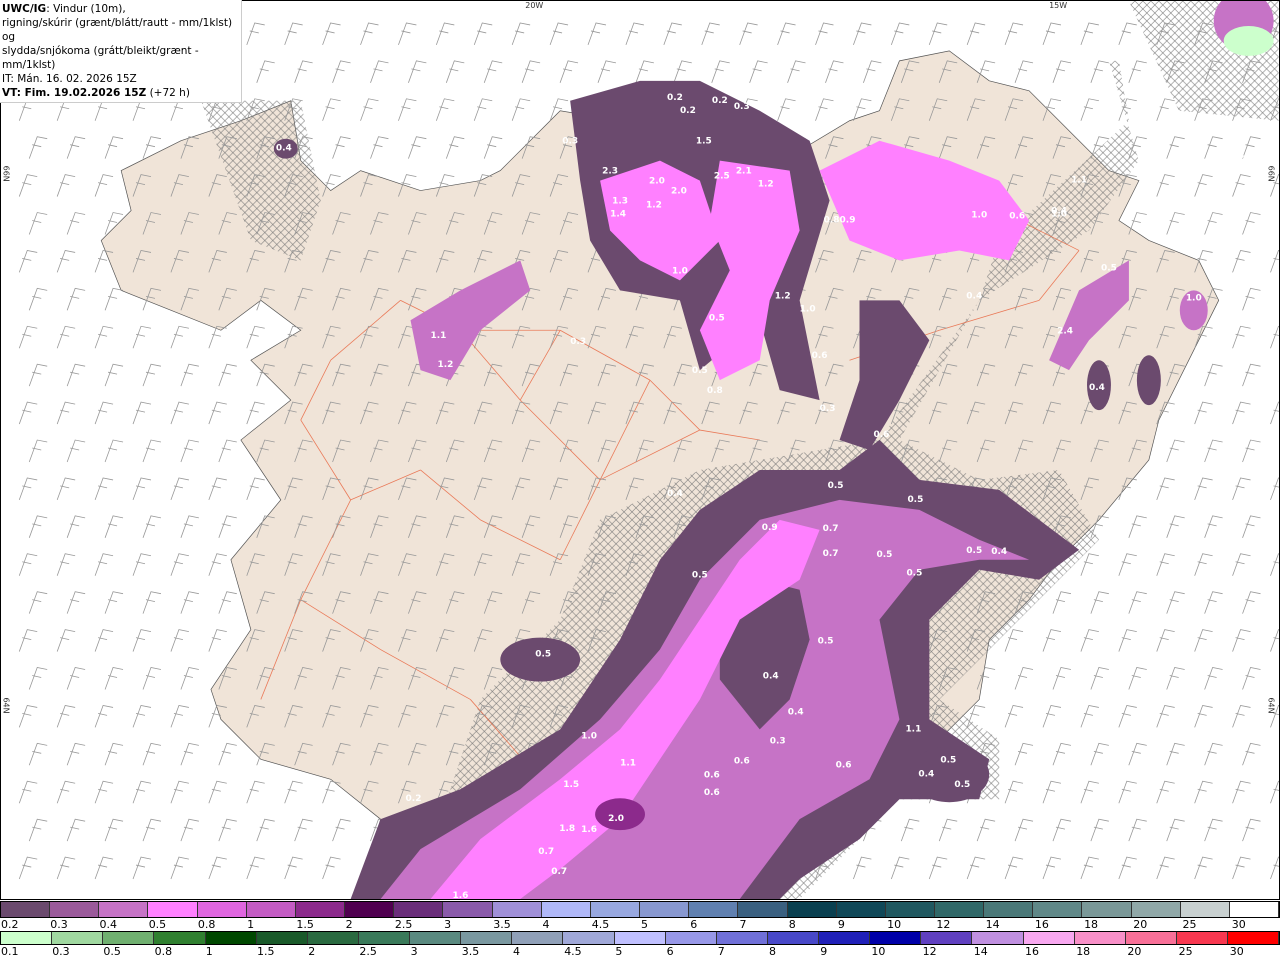  I want to click on legend-label: 7, so click(721, 951).